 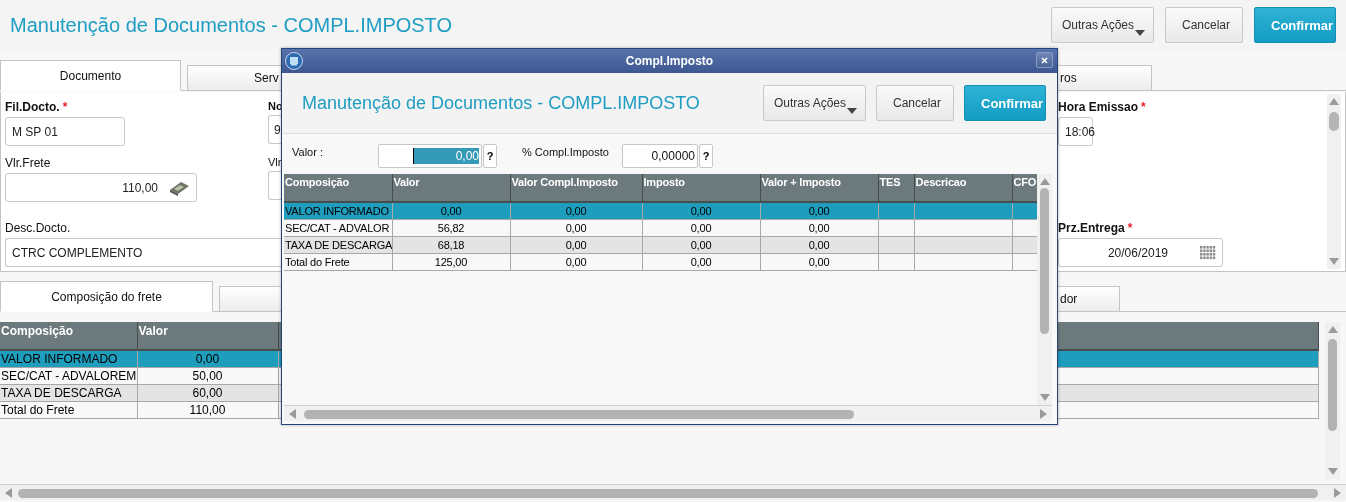 What do you see at coordinates (90, 75) in the screenshot?
I see `tab: Documento` at bounding box center [90, 75].